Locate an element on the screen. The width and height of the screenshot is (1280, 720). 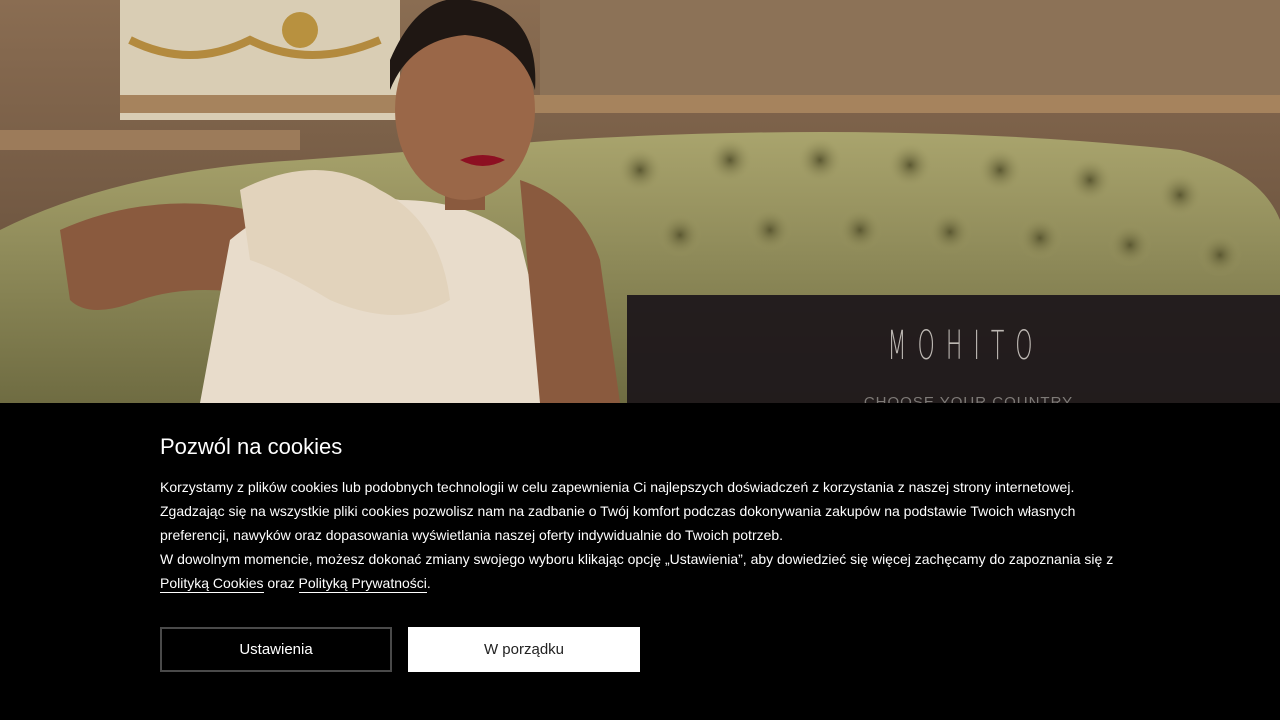
brand-logo: MOHITO is located at coordinates (965, 346).